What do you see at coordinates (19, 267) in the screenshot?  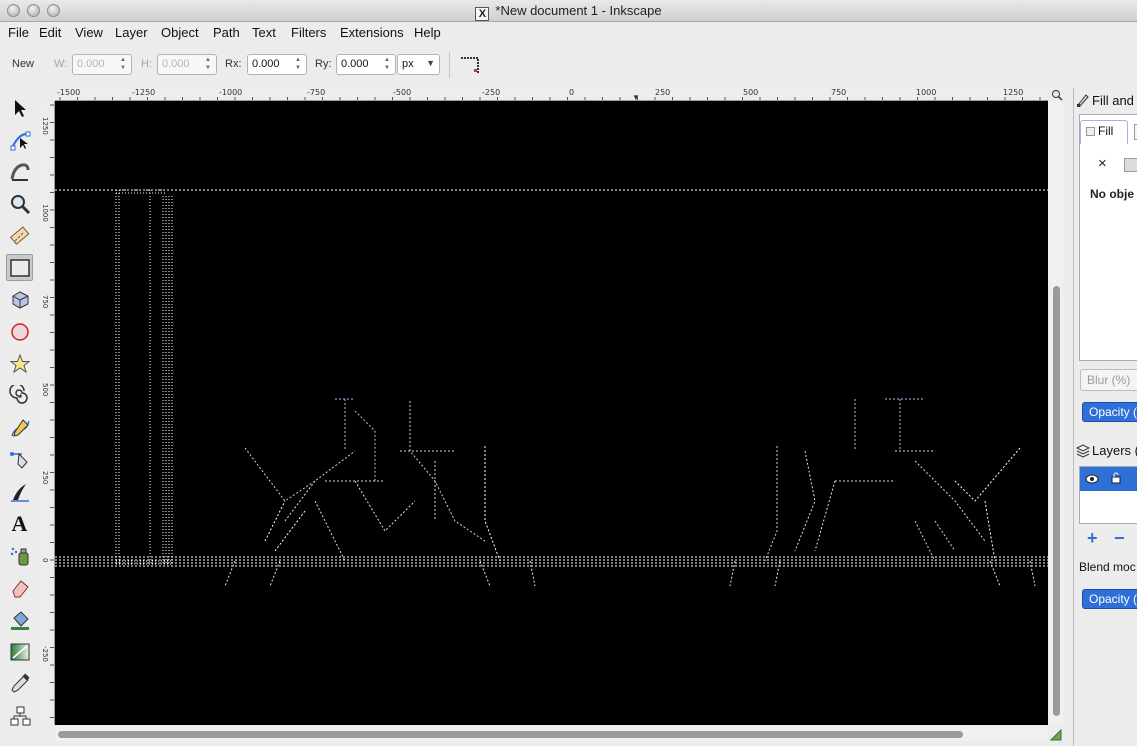 I see `rectangle-tool` at bounding box center [19, 267].